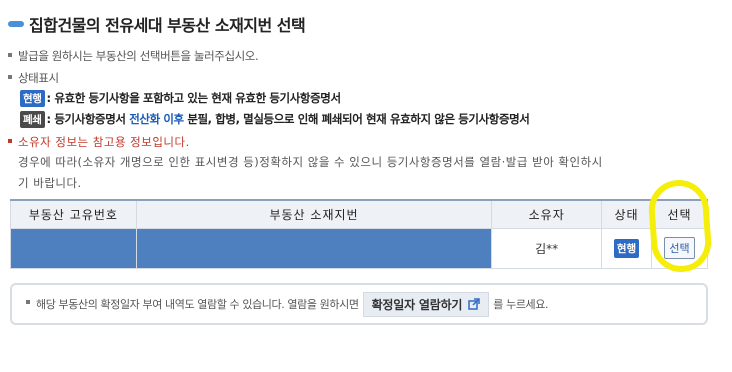  What do you see at coordinates (50, 183) in the screenshot?
I see `owner-note-line2: 기 바랍니다.` at bounding box center [50, 183].